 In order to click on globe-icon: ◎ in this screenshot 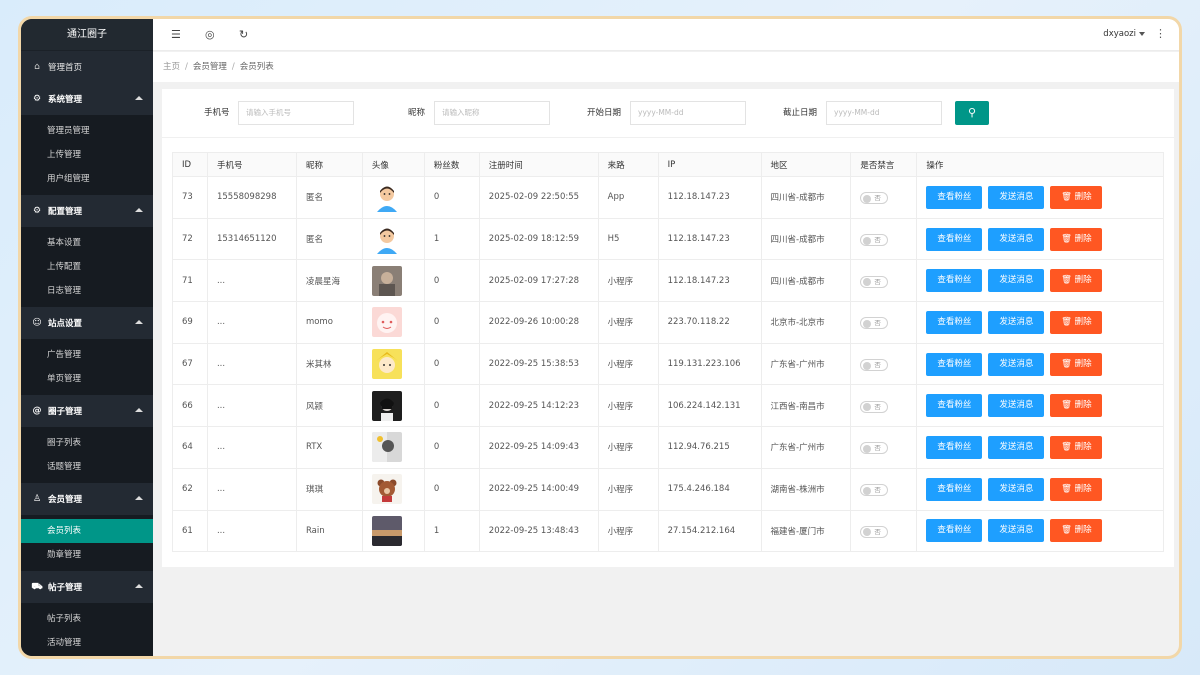, I will do `click(210, 34)`.